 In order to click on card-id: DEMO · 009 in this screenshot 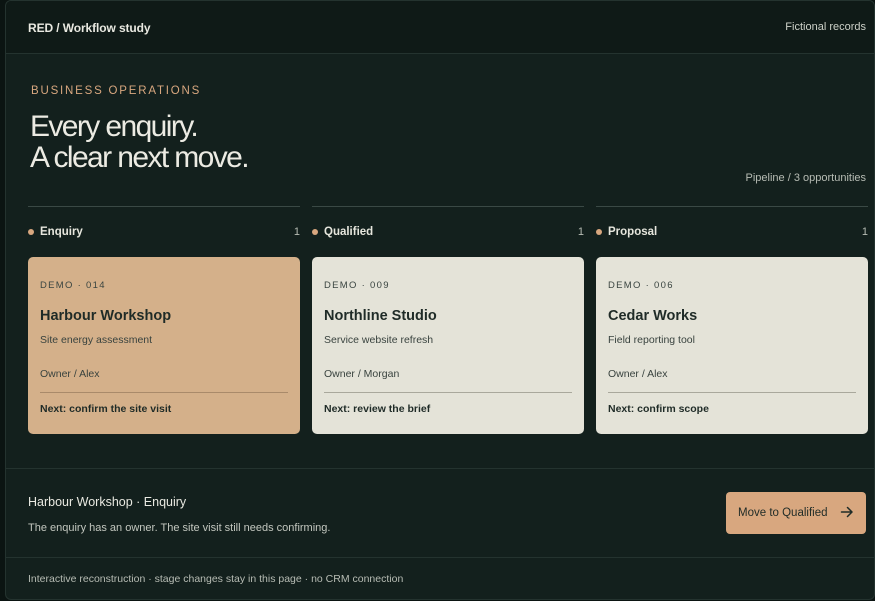, I will do `click(357, 285)`.